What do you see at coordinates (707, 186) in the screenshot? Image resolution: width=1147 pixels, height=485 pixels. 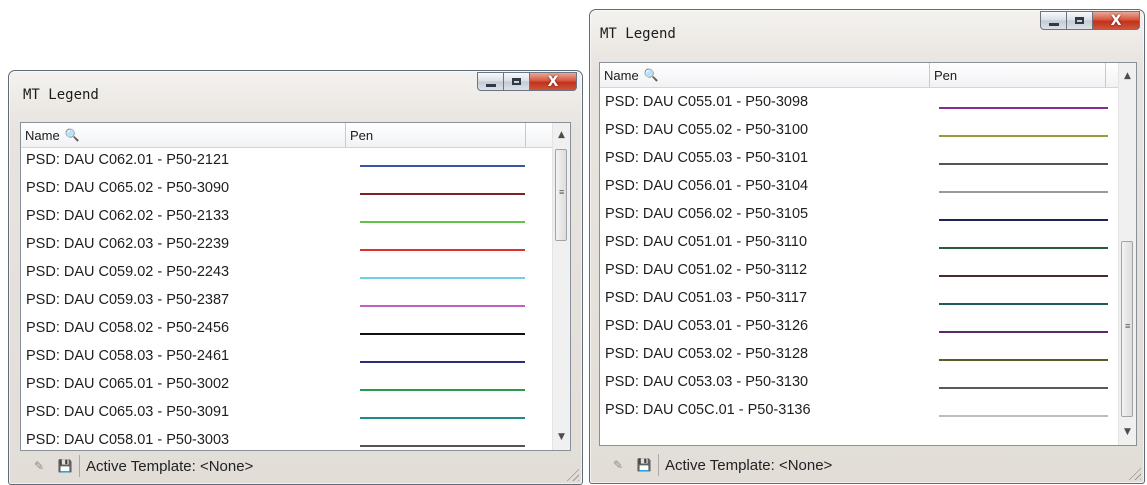 I see `series-name: PSD: DAU C056.01 - P50-3104` at bounding box center [707, 186].